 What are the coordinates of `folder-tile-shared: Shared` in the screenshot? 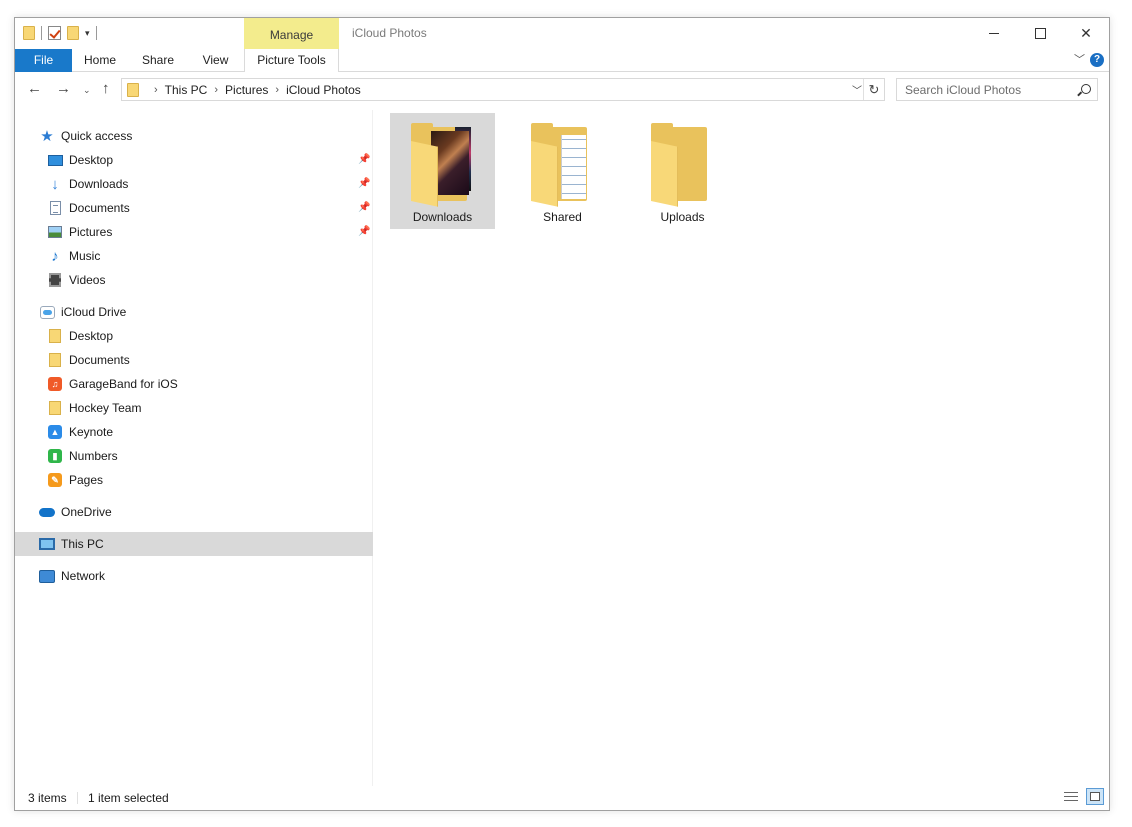 It's located at (562, 171).